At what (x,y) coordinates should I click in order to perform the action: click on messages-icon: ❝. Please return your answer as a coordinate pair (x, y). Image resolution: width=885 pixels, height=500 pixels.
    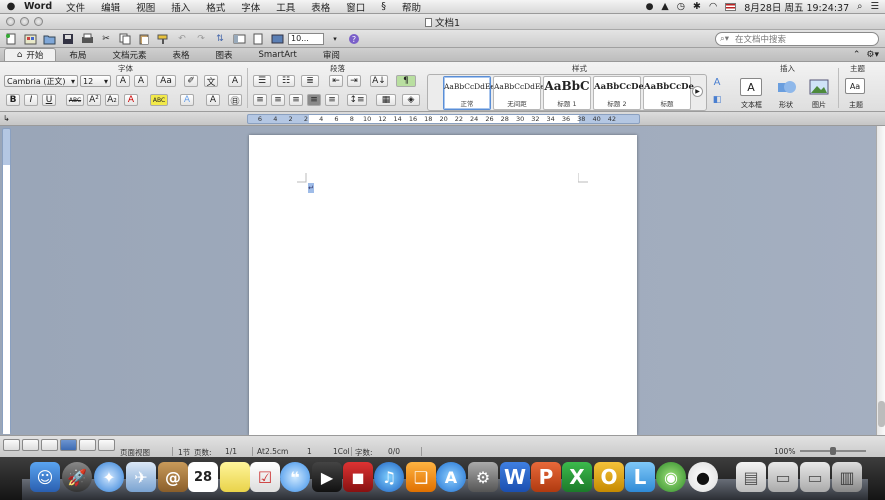
    Looking at the image, I should click on (295, 477).